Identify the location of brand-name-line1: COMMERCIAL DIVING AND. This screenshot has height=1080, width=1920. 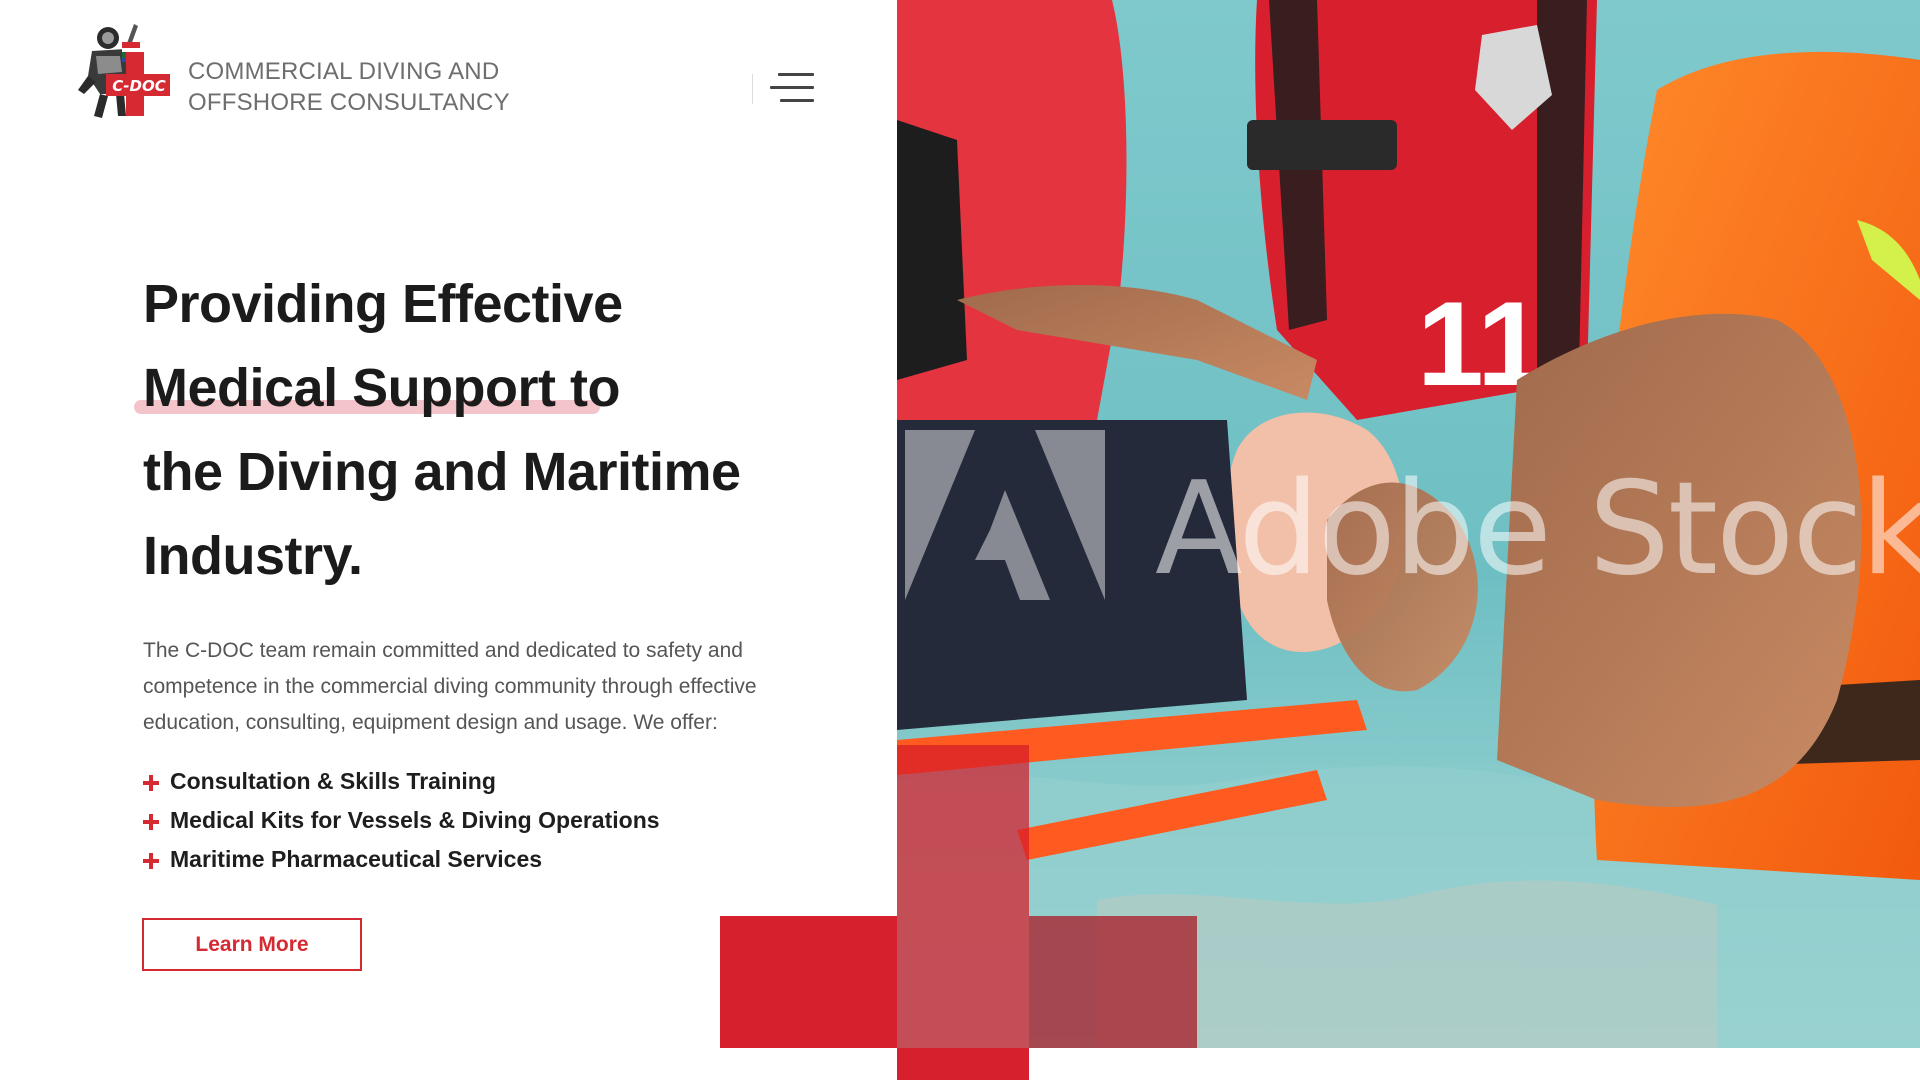
(344, 71).